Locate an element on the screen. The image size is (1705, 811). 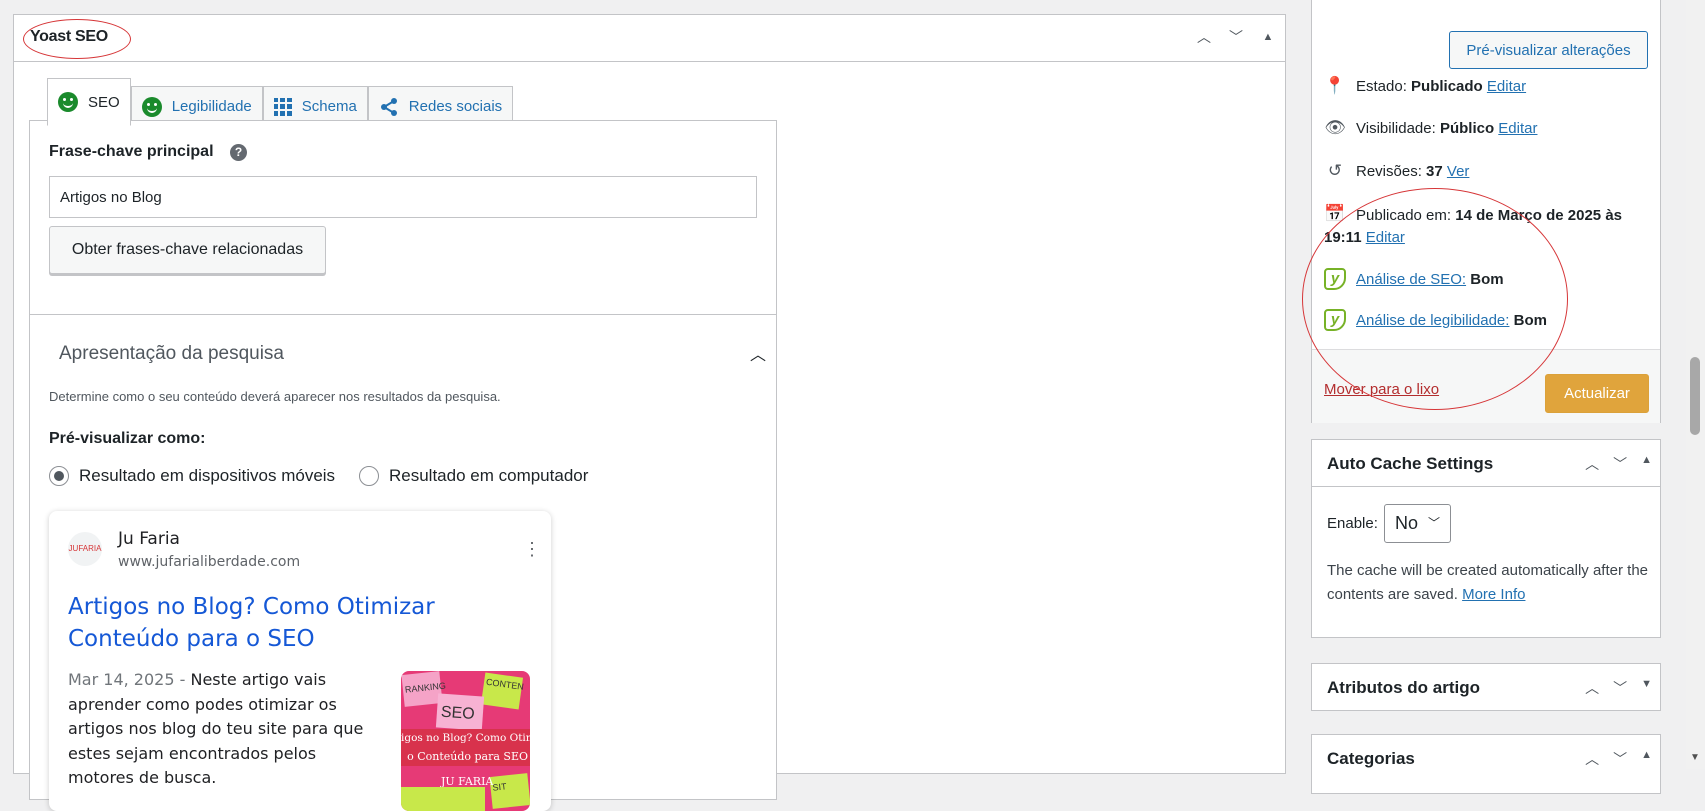
post-attributes-box: Atributos do artigo ︿ ﹀ ▼ is located at coordinates (1486, 687).